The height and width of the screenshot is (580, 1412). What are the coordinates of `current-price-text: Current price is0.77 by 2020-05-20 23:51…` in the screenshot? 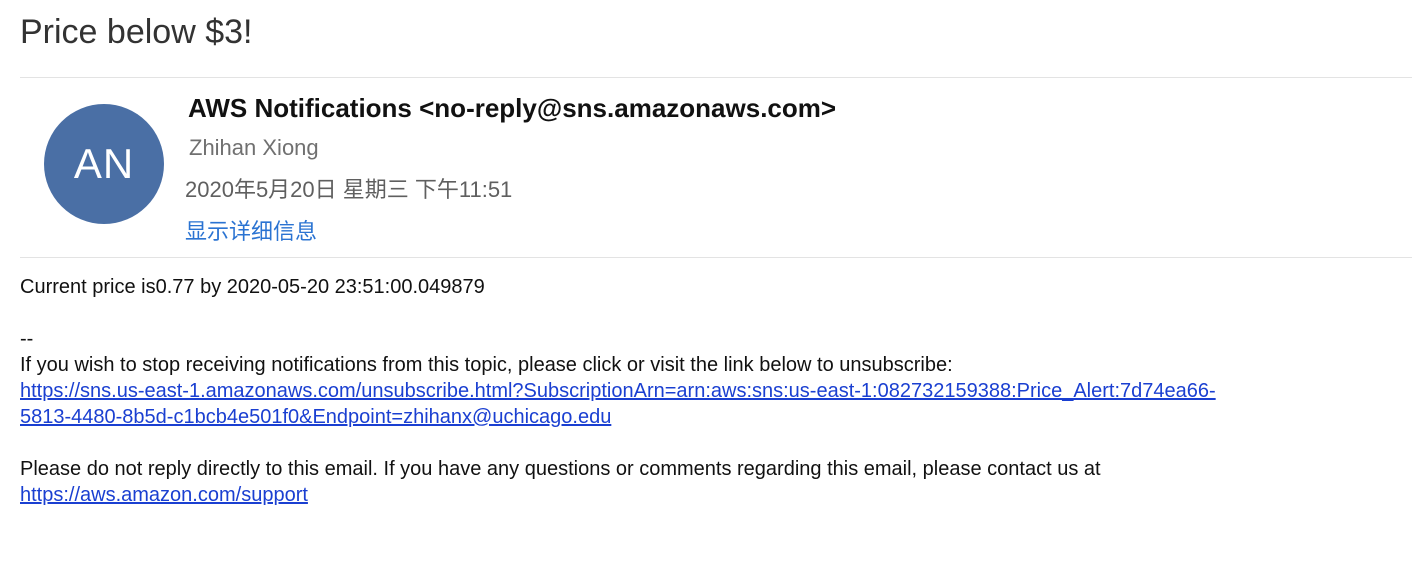 It's located at (252, 287).